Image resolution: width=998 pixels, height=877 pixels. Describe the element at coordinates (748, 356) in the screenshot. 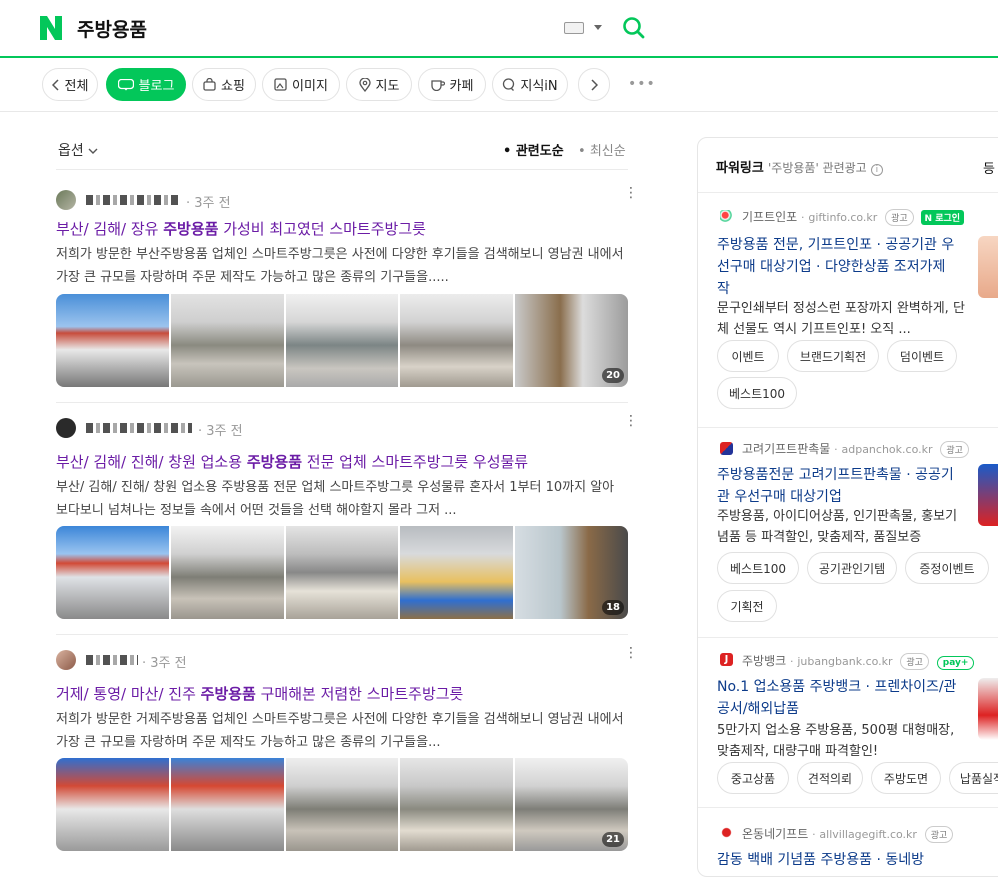

I see `ad-sublink: 이벤트` at that location.